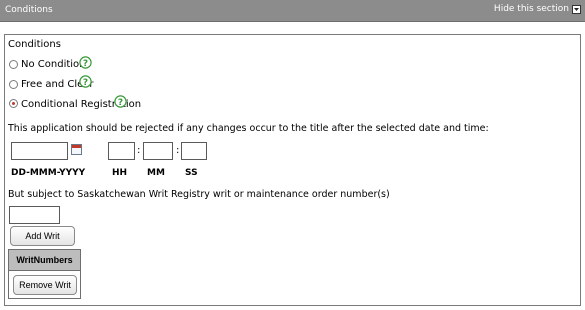 This screenshot has height=310, width=585. What do you see at coordinates (76, 149) in the screenshot?
I see `calendar-icon` at bounding box center [76, 149].